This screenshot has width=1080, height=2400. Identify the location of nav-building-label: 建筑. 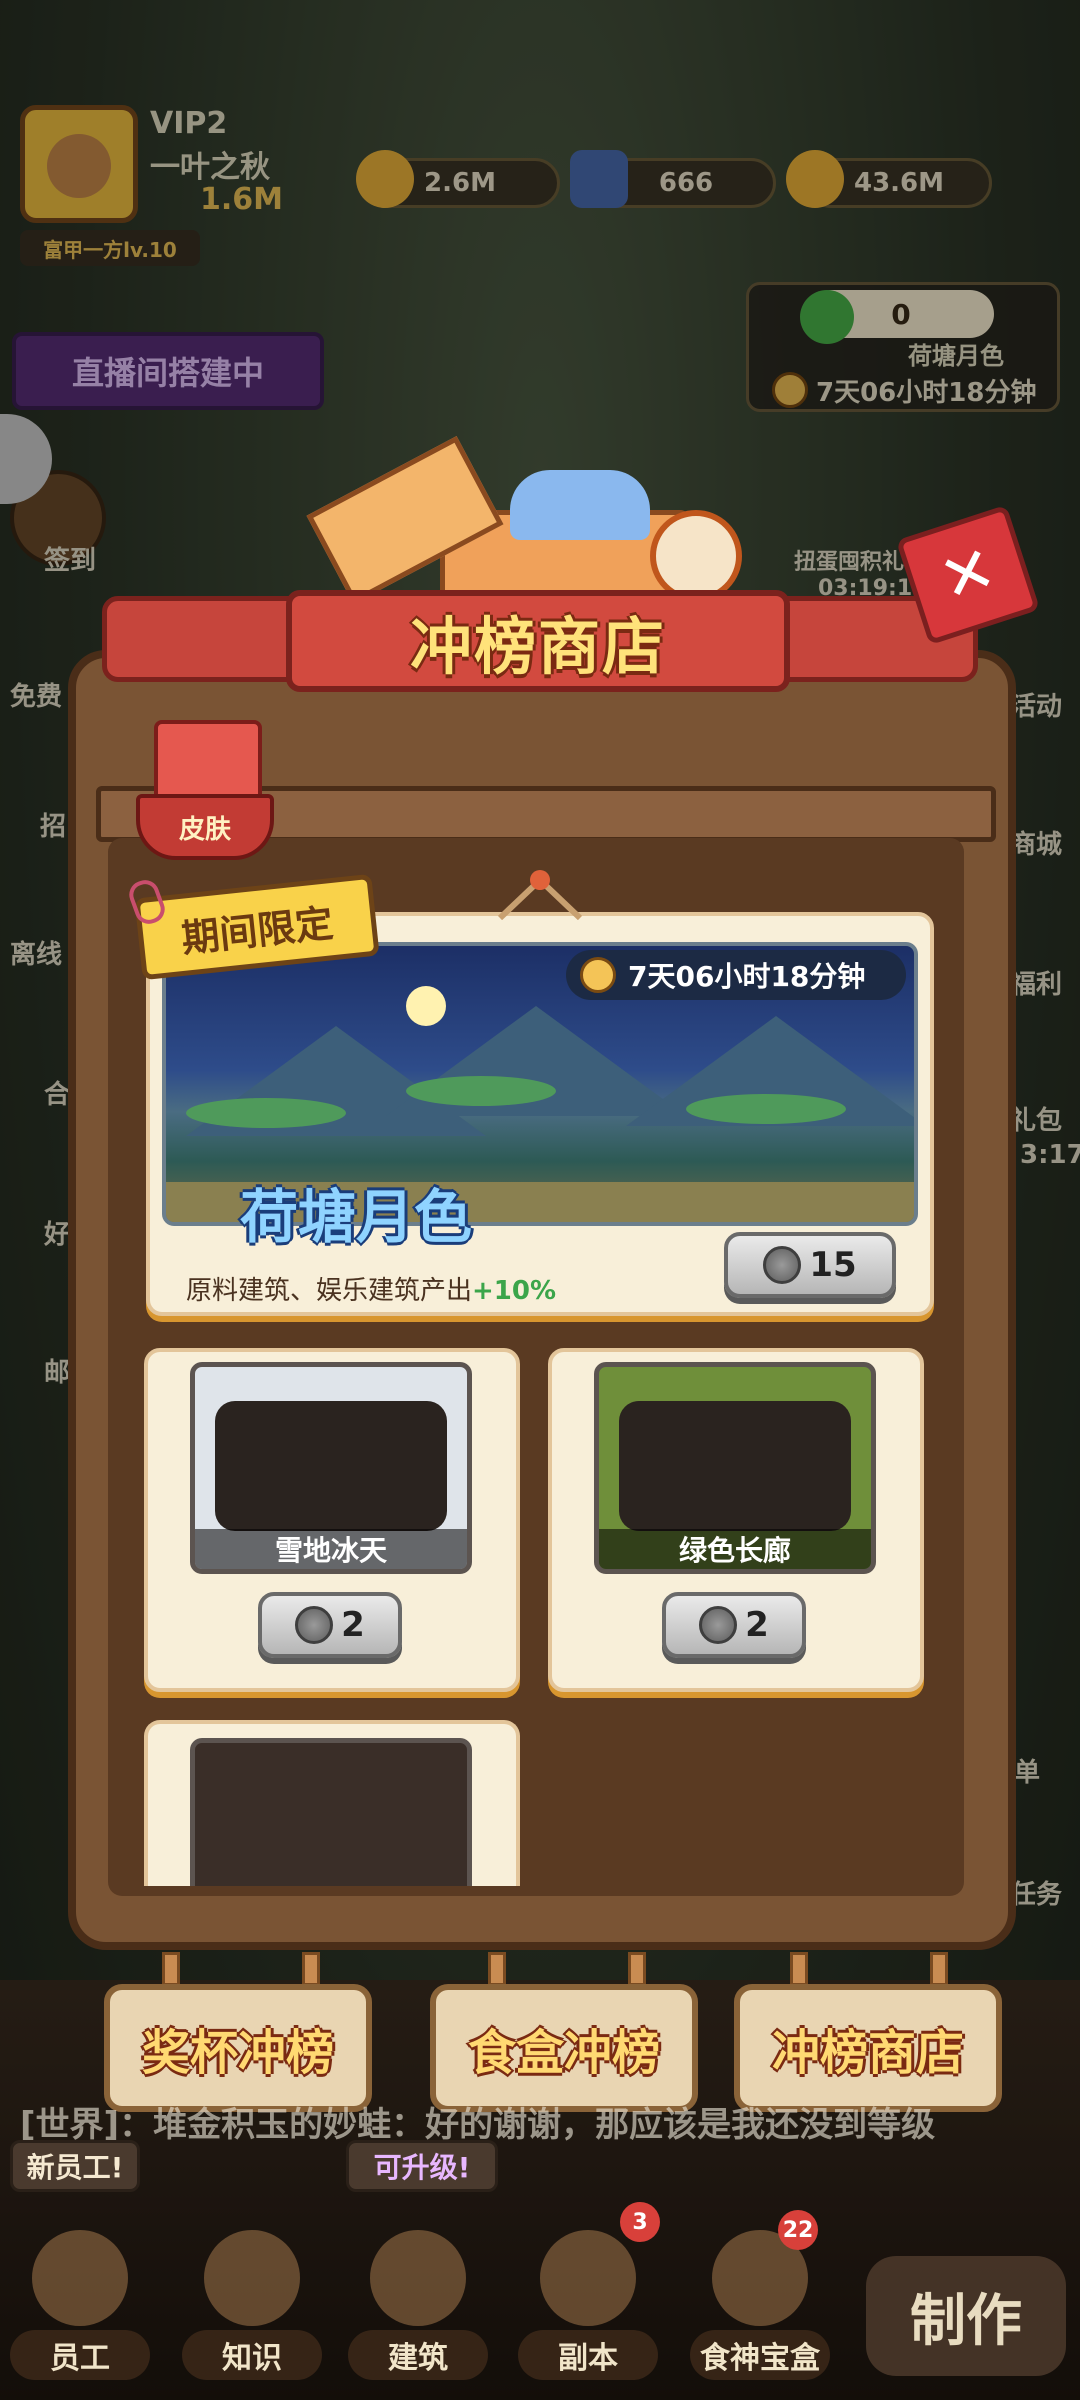
(418, 2355).